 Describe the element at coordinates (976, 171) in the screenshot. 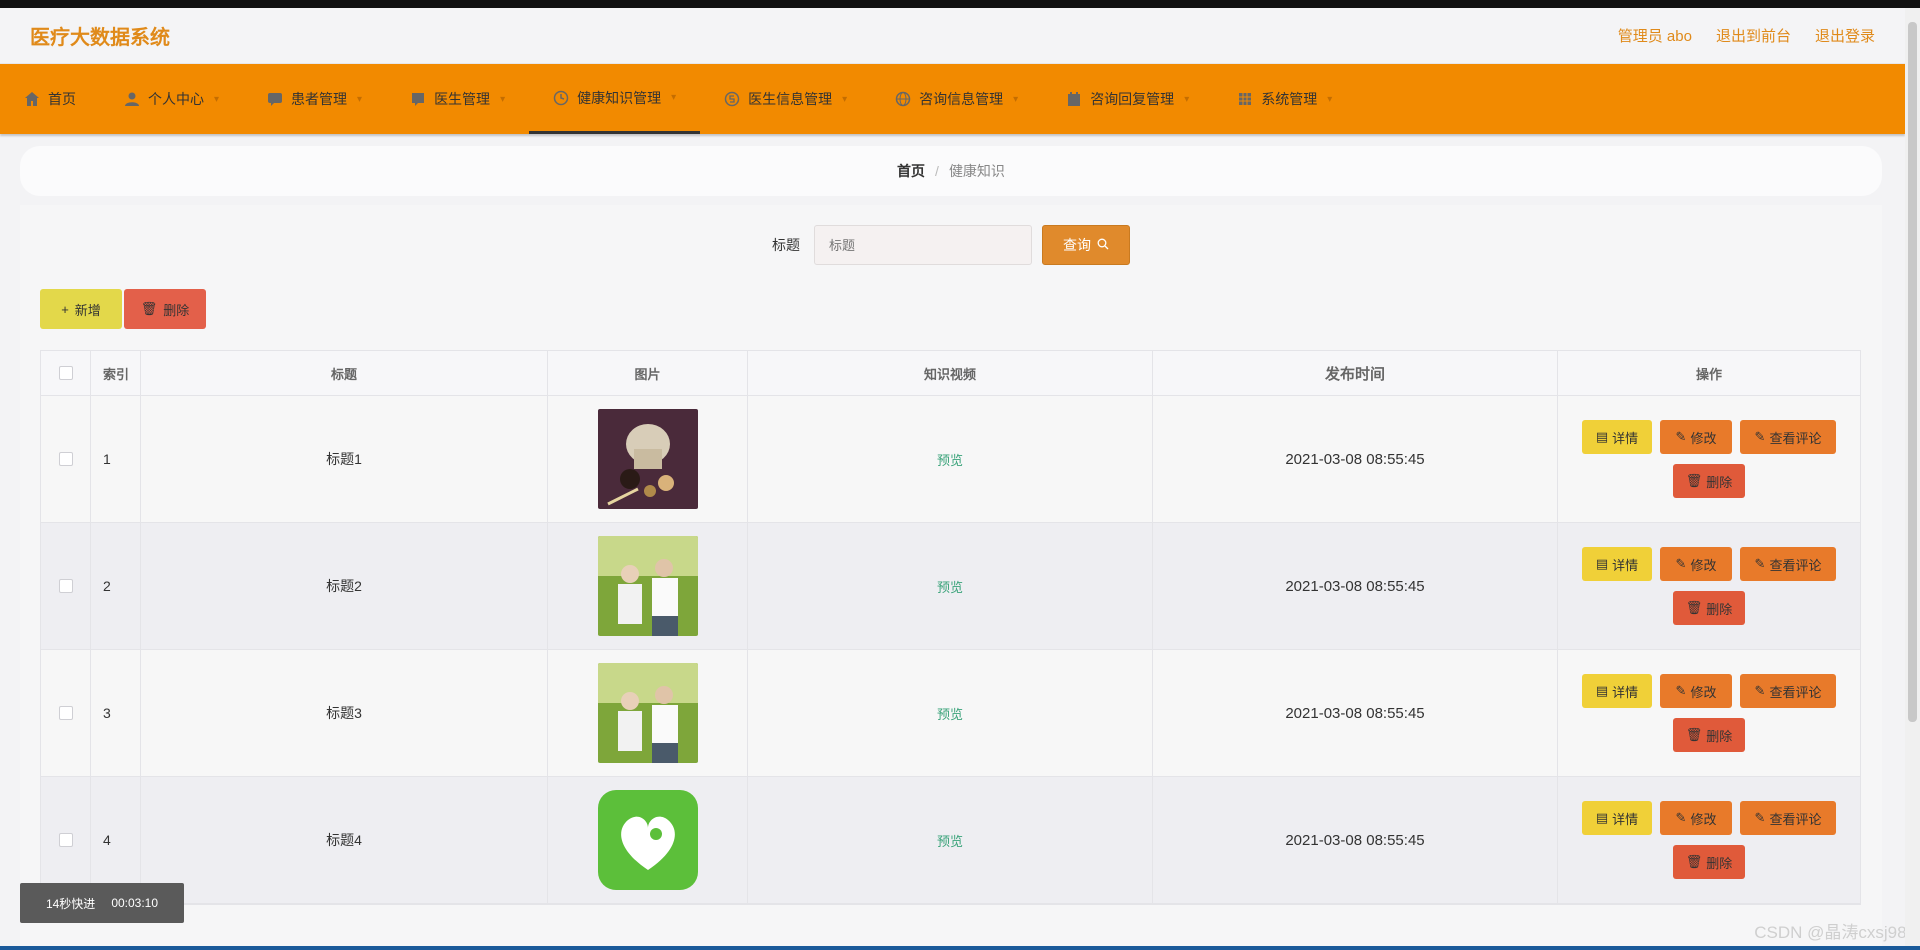

I see `breadcrumb-current: 健康知识` at that location.